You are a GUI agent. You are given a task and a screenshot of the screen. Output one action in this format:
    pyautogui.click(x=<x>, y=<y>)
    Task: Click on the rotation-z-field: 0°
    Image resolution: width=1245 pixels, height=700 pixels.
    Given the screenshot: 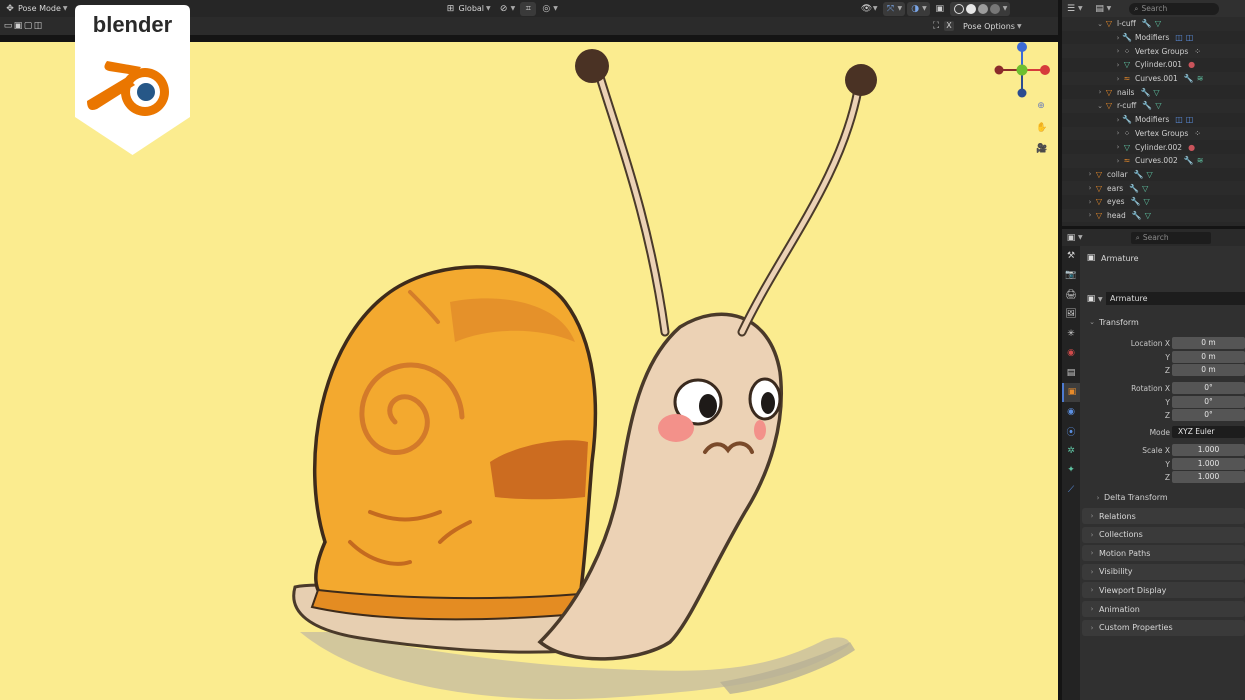 What is the action you would take?
    pyautogui.click(x=1208, y=415)
    